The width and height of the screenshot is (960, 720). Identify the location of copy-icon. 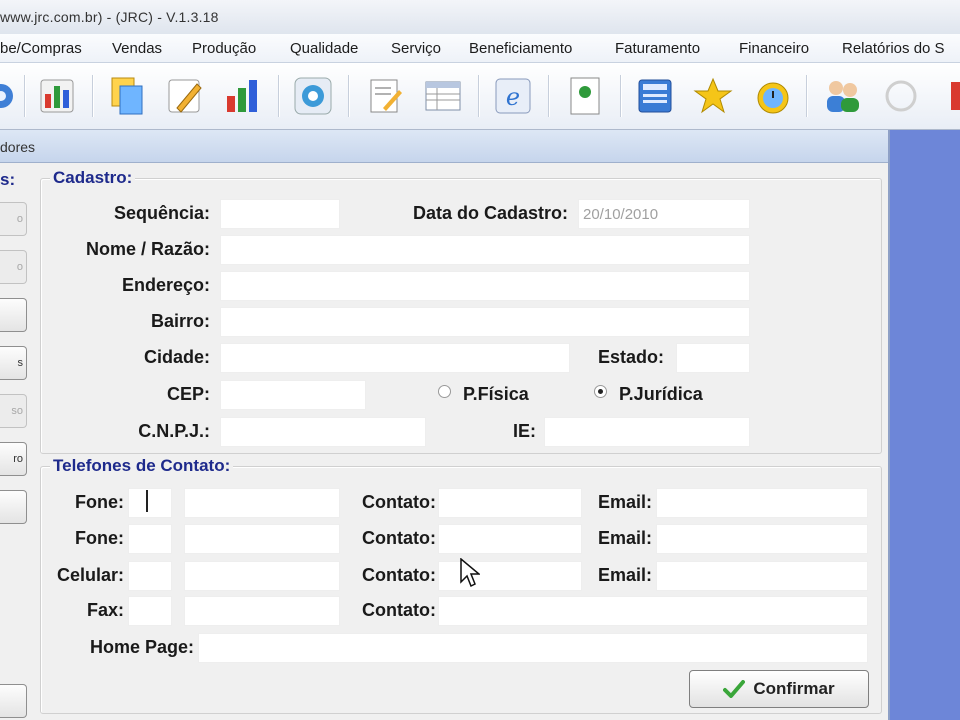
(128, 96).